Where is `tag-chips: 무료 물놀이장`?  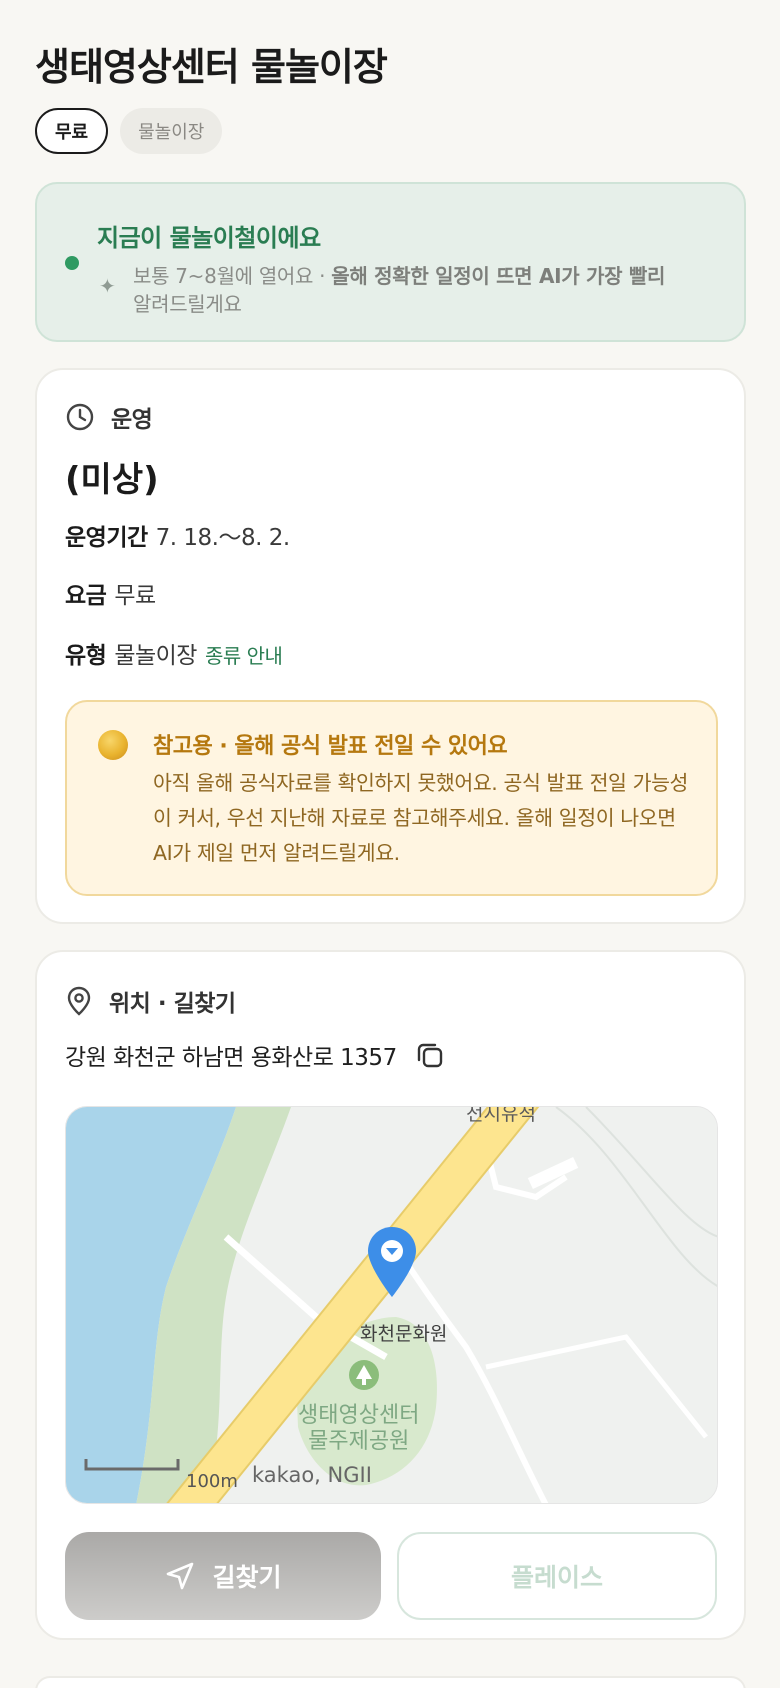 tag-chips: 무료 물놀이장 is located at coordinates (129, 131).